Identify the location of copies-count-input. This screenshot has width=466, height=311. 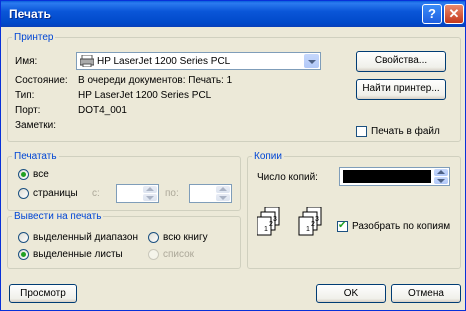
(394, 176).